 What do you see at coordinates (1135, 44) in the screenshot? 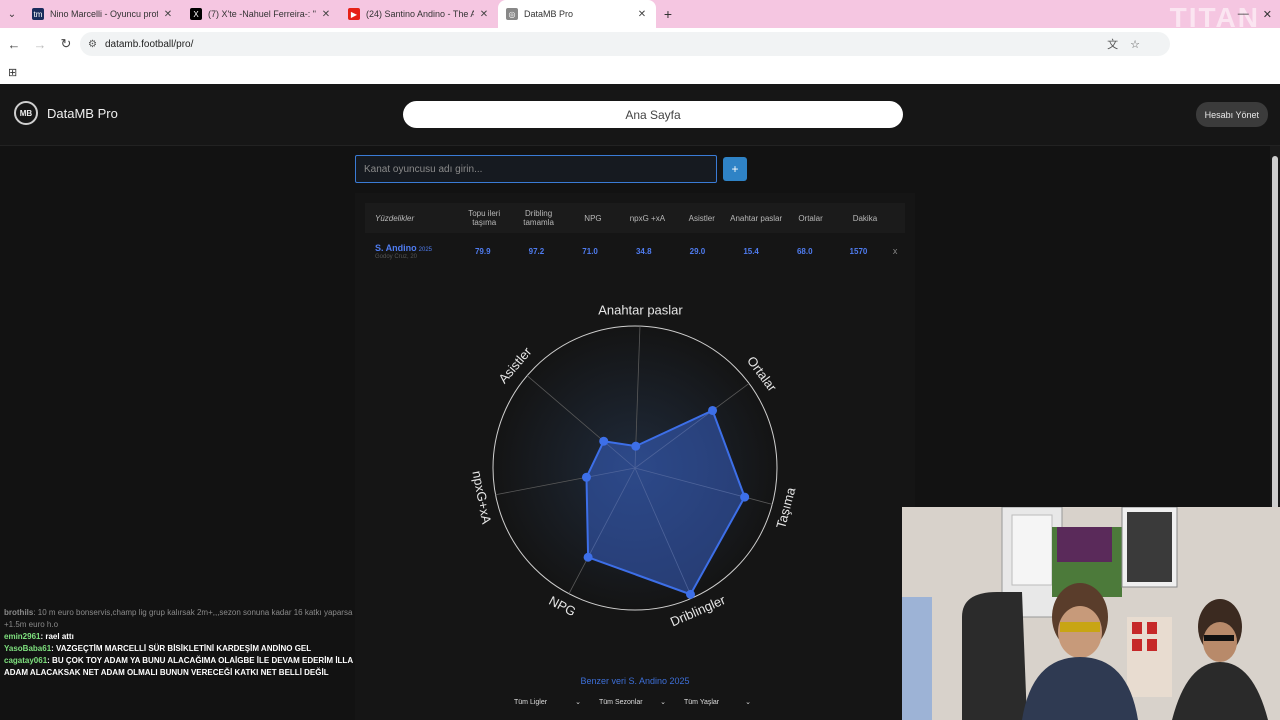
I see `bookmark-star-icon: ☆` at bounding box center [1135, 44].